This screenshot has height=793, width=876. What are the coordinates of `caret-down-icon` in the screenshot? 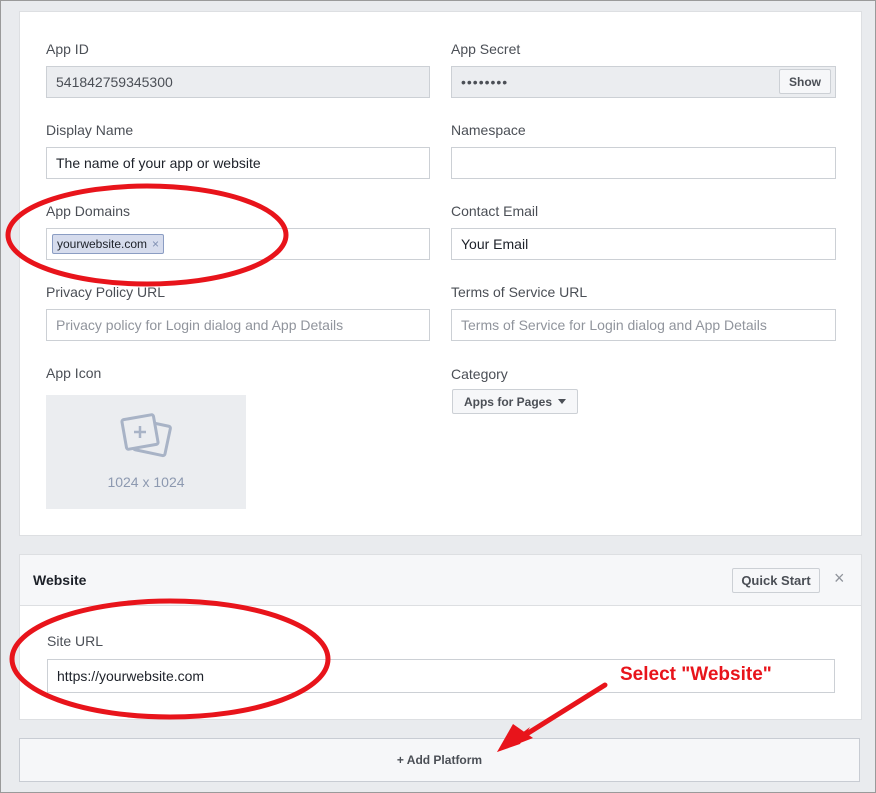 It's located at (562, 401).